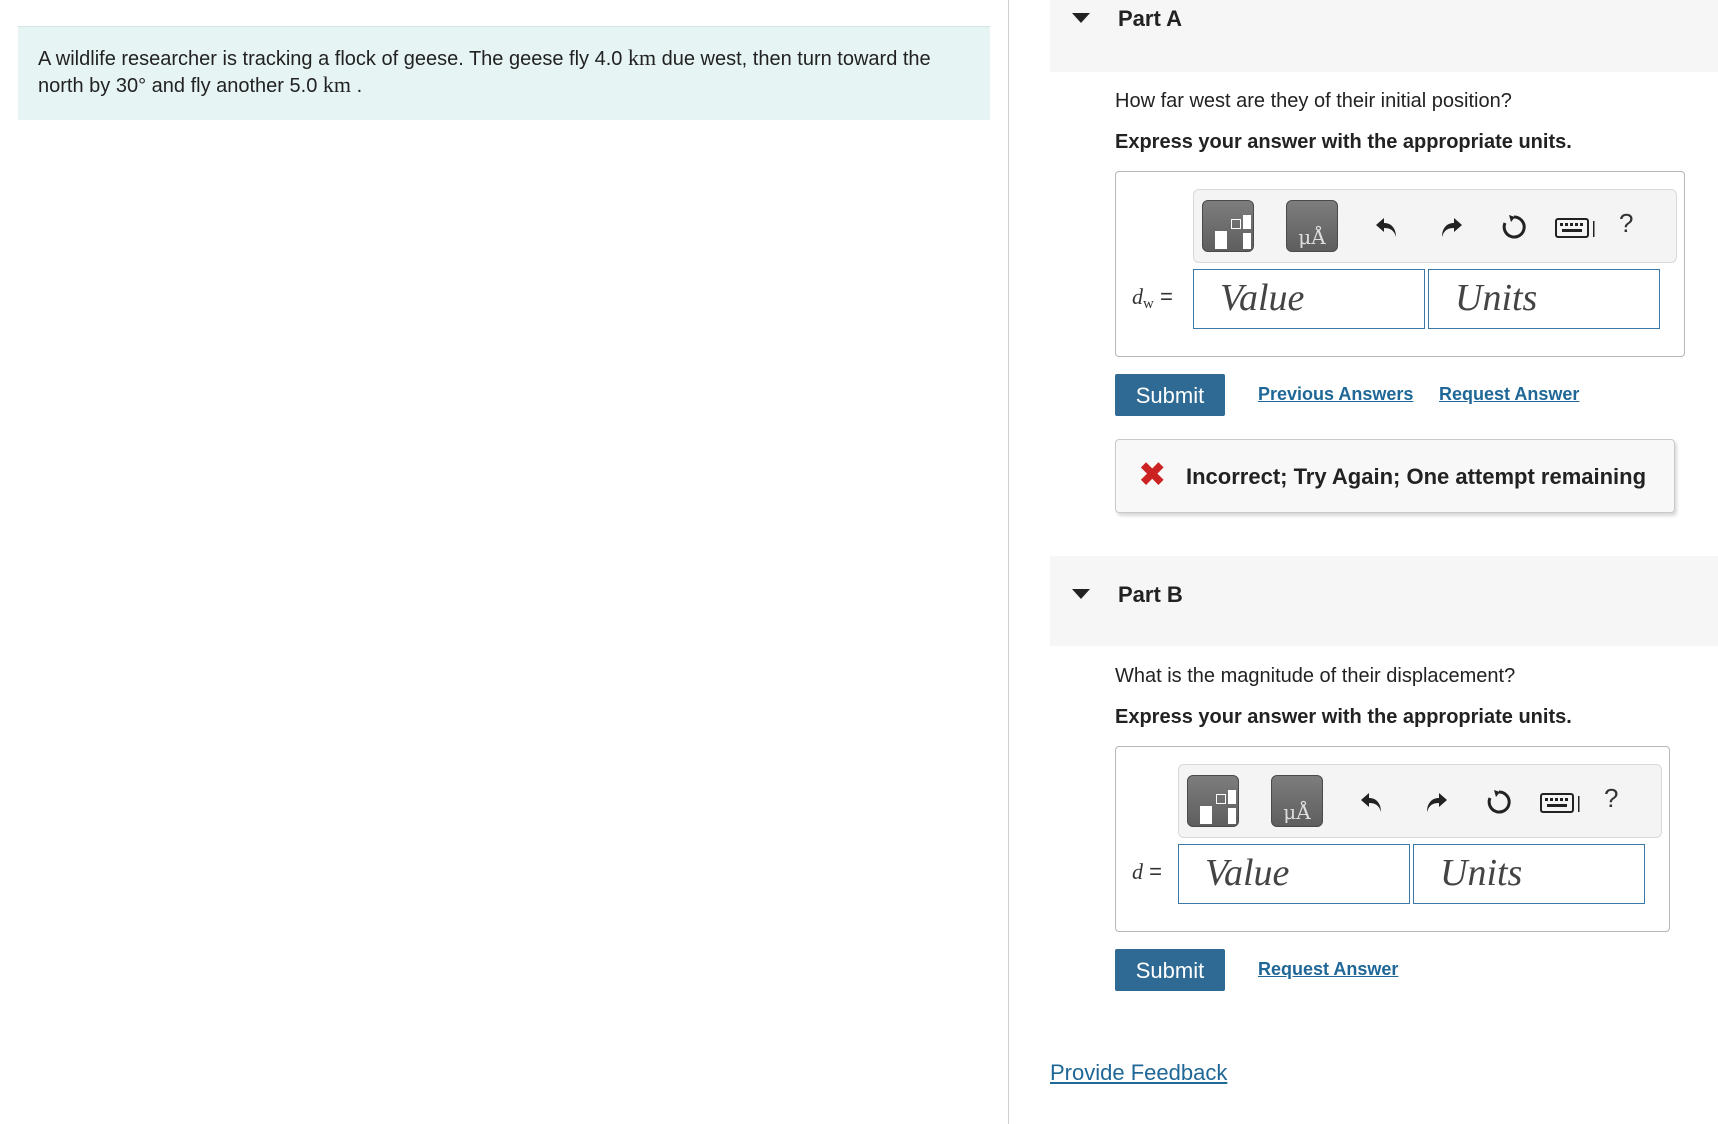 This screenshot has height=1124, width=1718. Describe the element at coordinates (1147, 871) in the screenshot. I see `part-b-variable-label: d =` at that location.